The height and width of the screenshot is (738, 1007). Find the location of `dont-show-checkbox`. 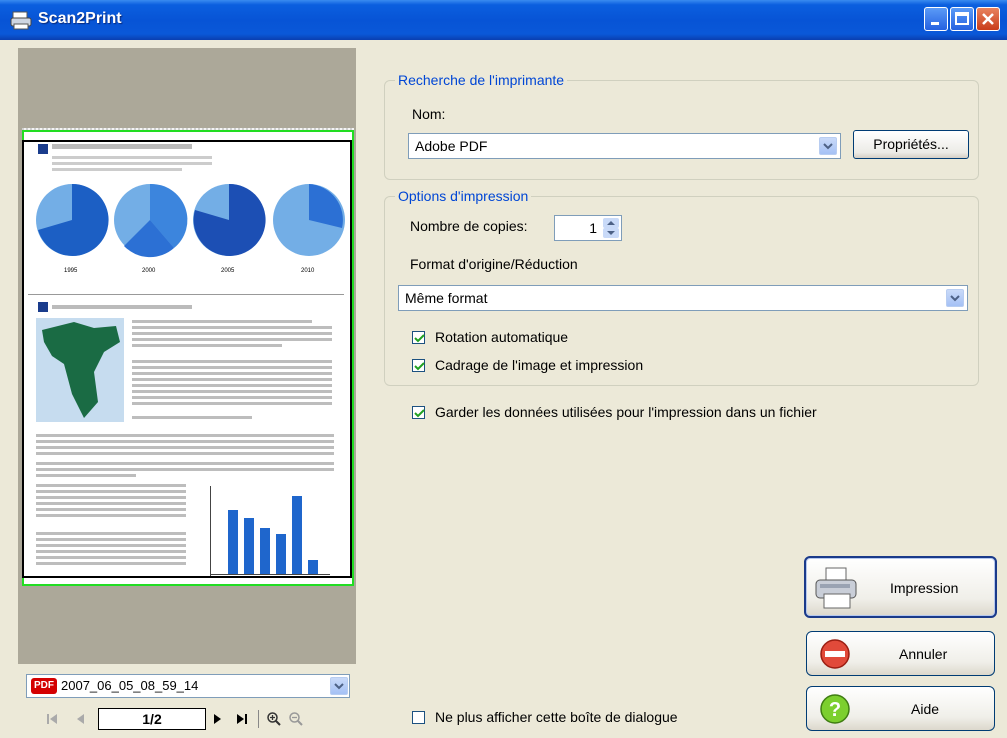

dont-show-checkbox is located at coordinates (418, 717).